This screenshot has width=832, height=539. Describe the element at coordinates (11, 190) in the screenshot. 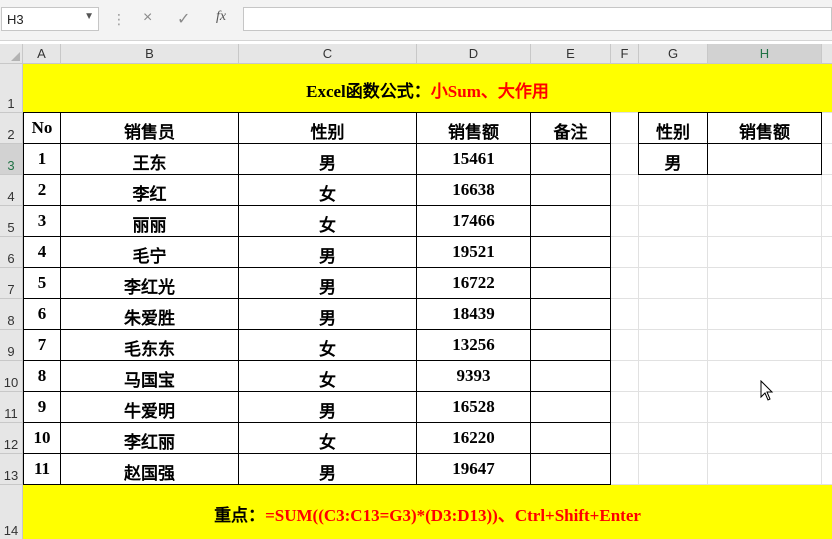

I see `row-header-4: 4` at that location.